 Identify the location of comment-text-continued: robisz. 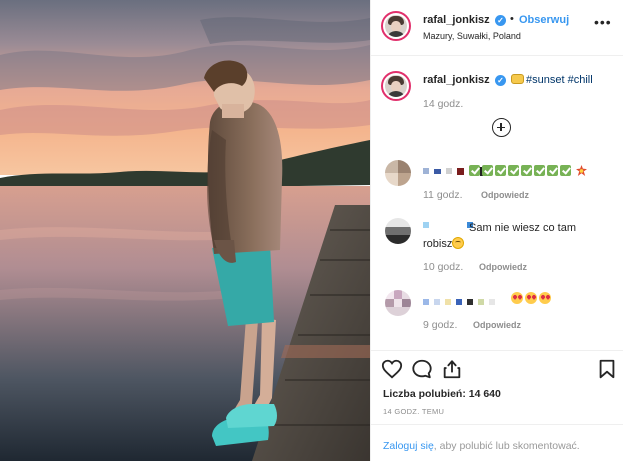
(444, 243).